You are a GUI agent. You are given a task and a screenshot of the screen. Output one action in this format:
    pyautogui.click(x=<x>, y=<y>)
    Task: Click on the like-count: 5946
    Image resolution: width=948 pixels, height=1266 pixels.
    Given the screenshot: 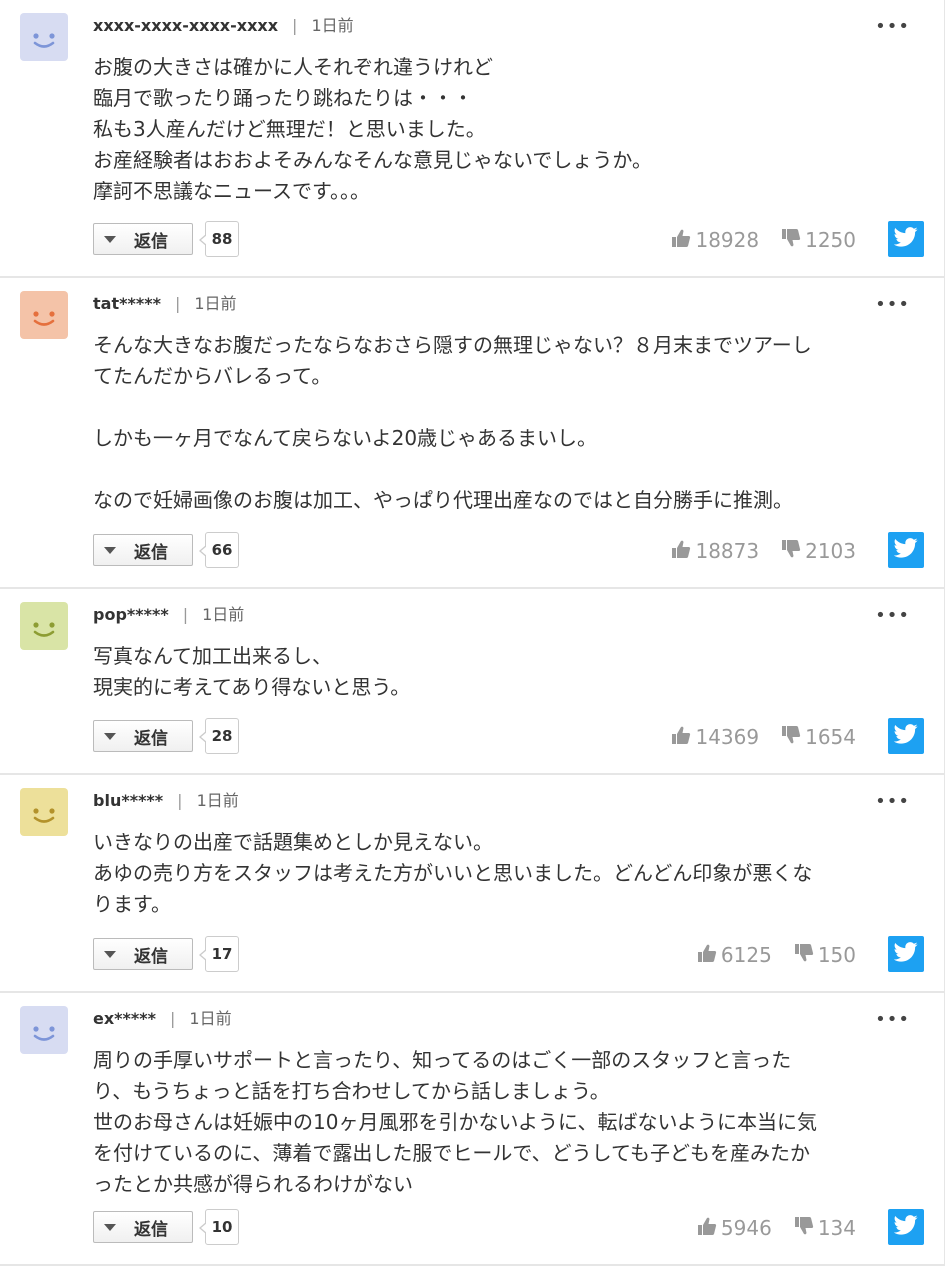 What is the action you would take?
    pyautogui.click(x=746, y=1228)
    